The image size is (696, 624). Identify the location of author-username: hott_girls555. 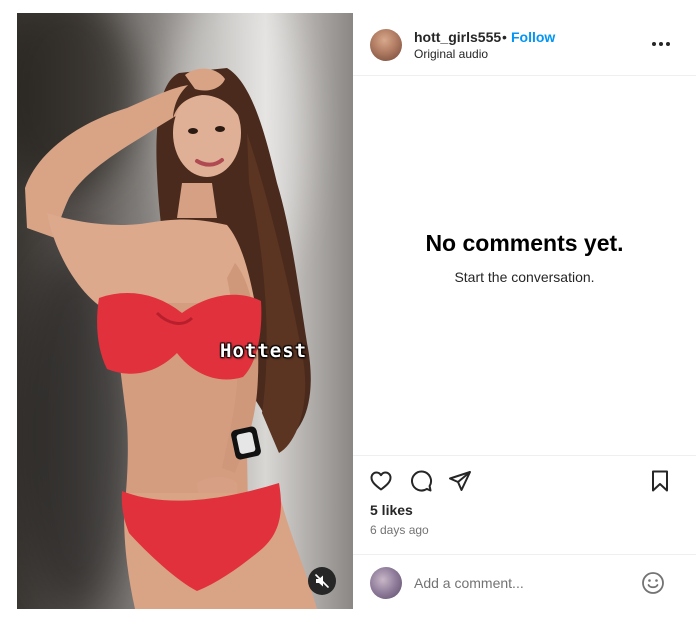
(457, 37).